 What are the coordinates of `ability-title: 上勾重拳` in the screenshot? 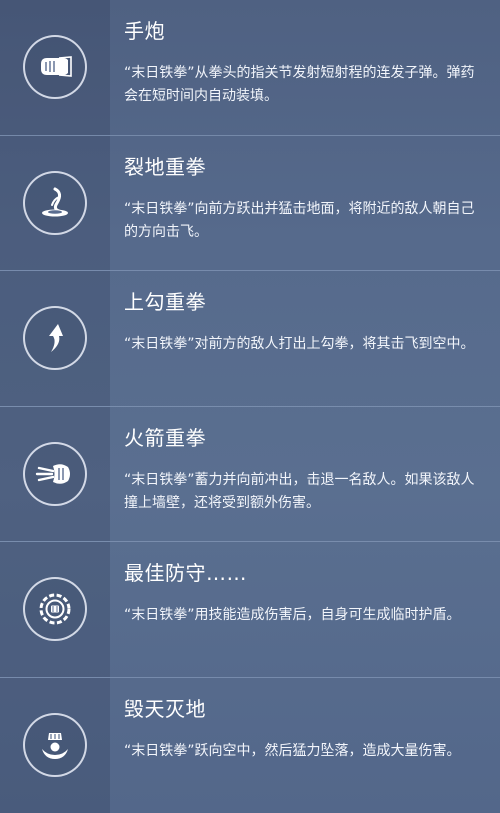 It's located at (165, 302).